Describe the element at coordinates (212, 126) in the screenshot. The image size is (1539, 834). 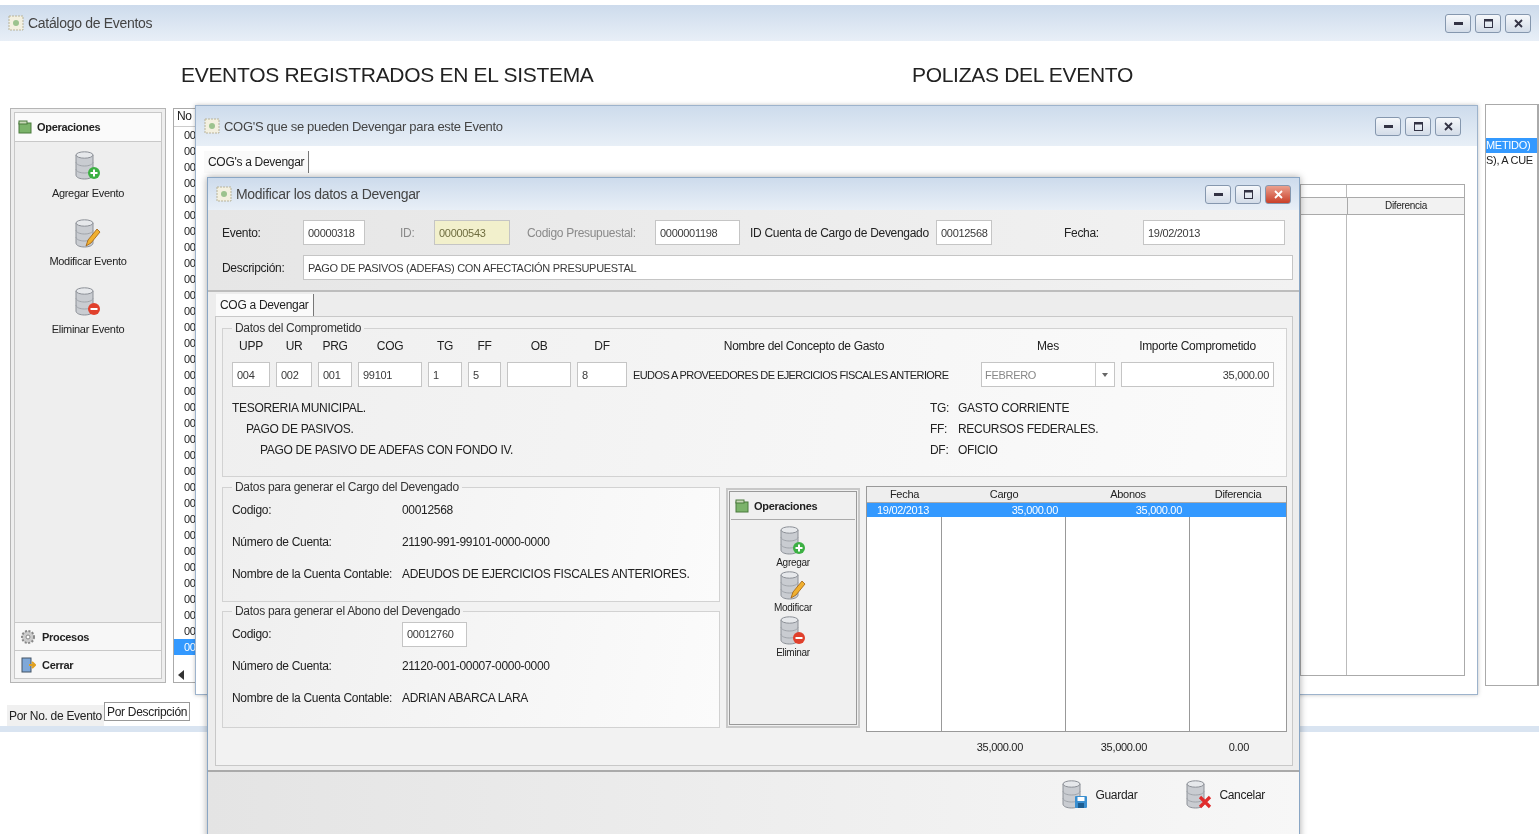
I see `app-icon` at that location.